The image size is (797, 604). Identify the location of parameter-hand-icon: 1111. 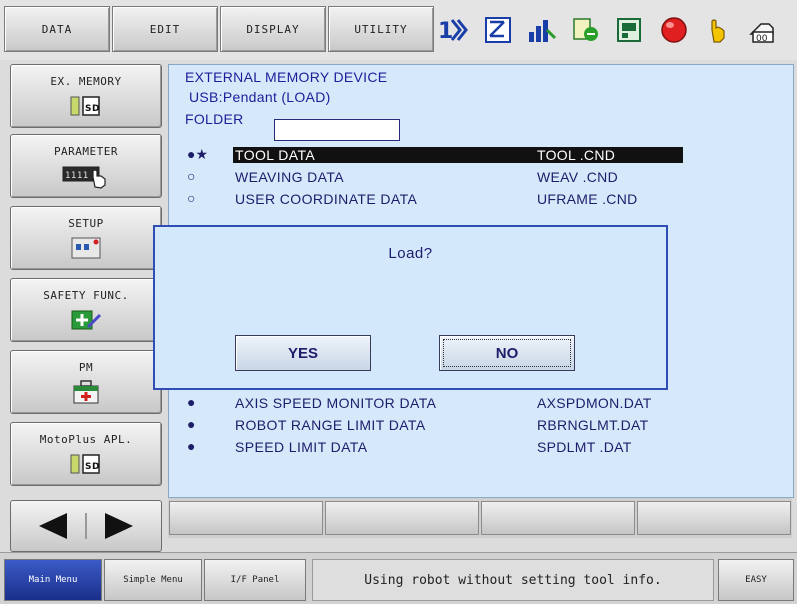
(86, 176).